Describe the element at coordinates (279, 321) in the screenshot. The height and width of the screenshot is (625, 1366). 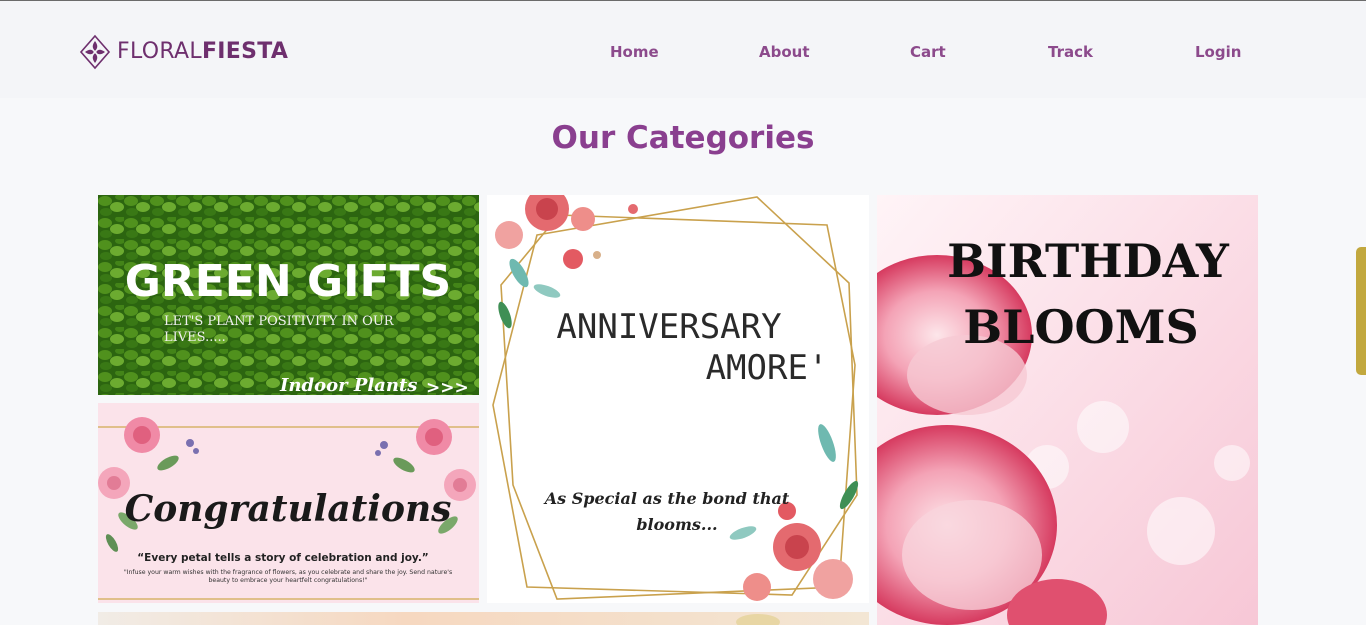
I see `green-gifts-tagline-1: LET'S PLANT POSITIVITY IN OUR` at that location.